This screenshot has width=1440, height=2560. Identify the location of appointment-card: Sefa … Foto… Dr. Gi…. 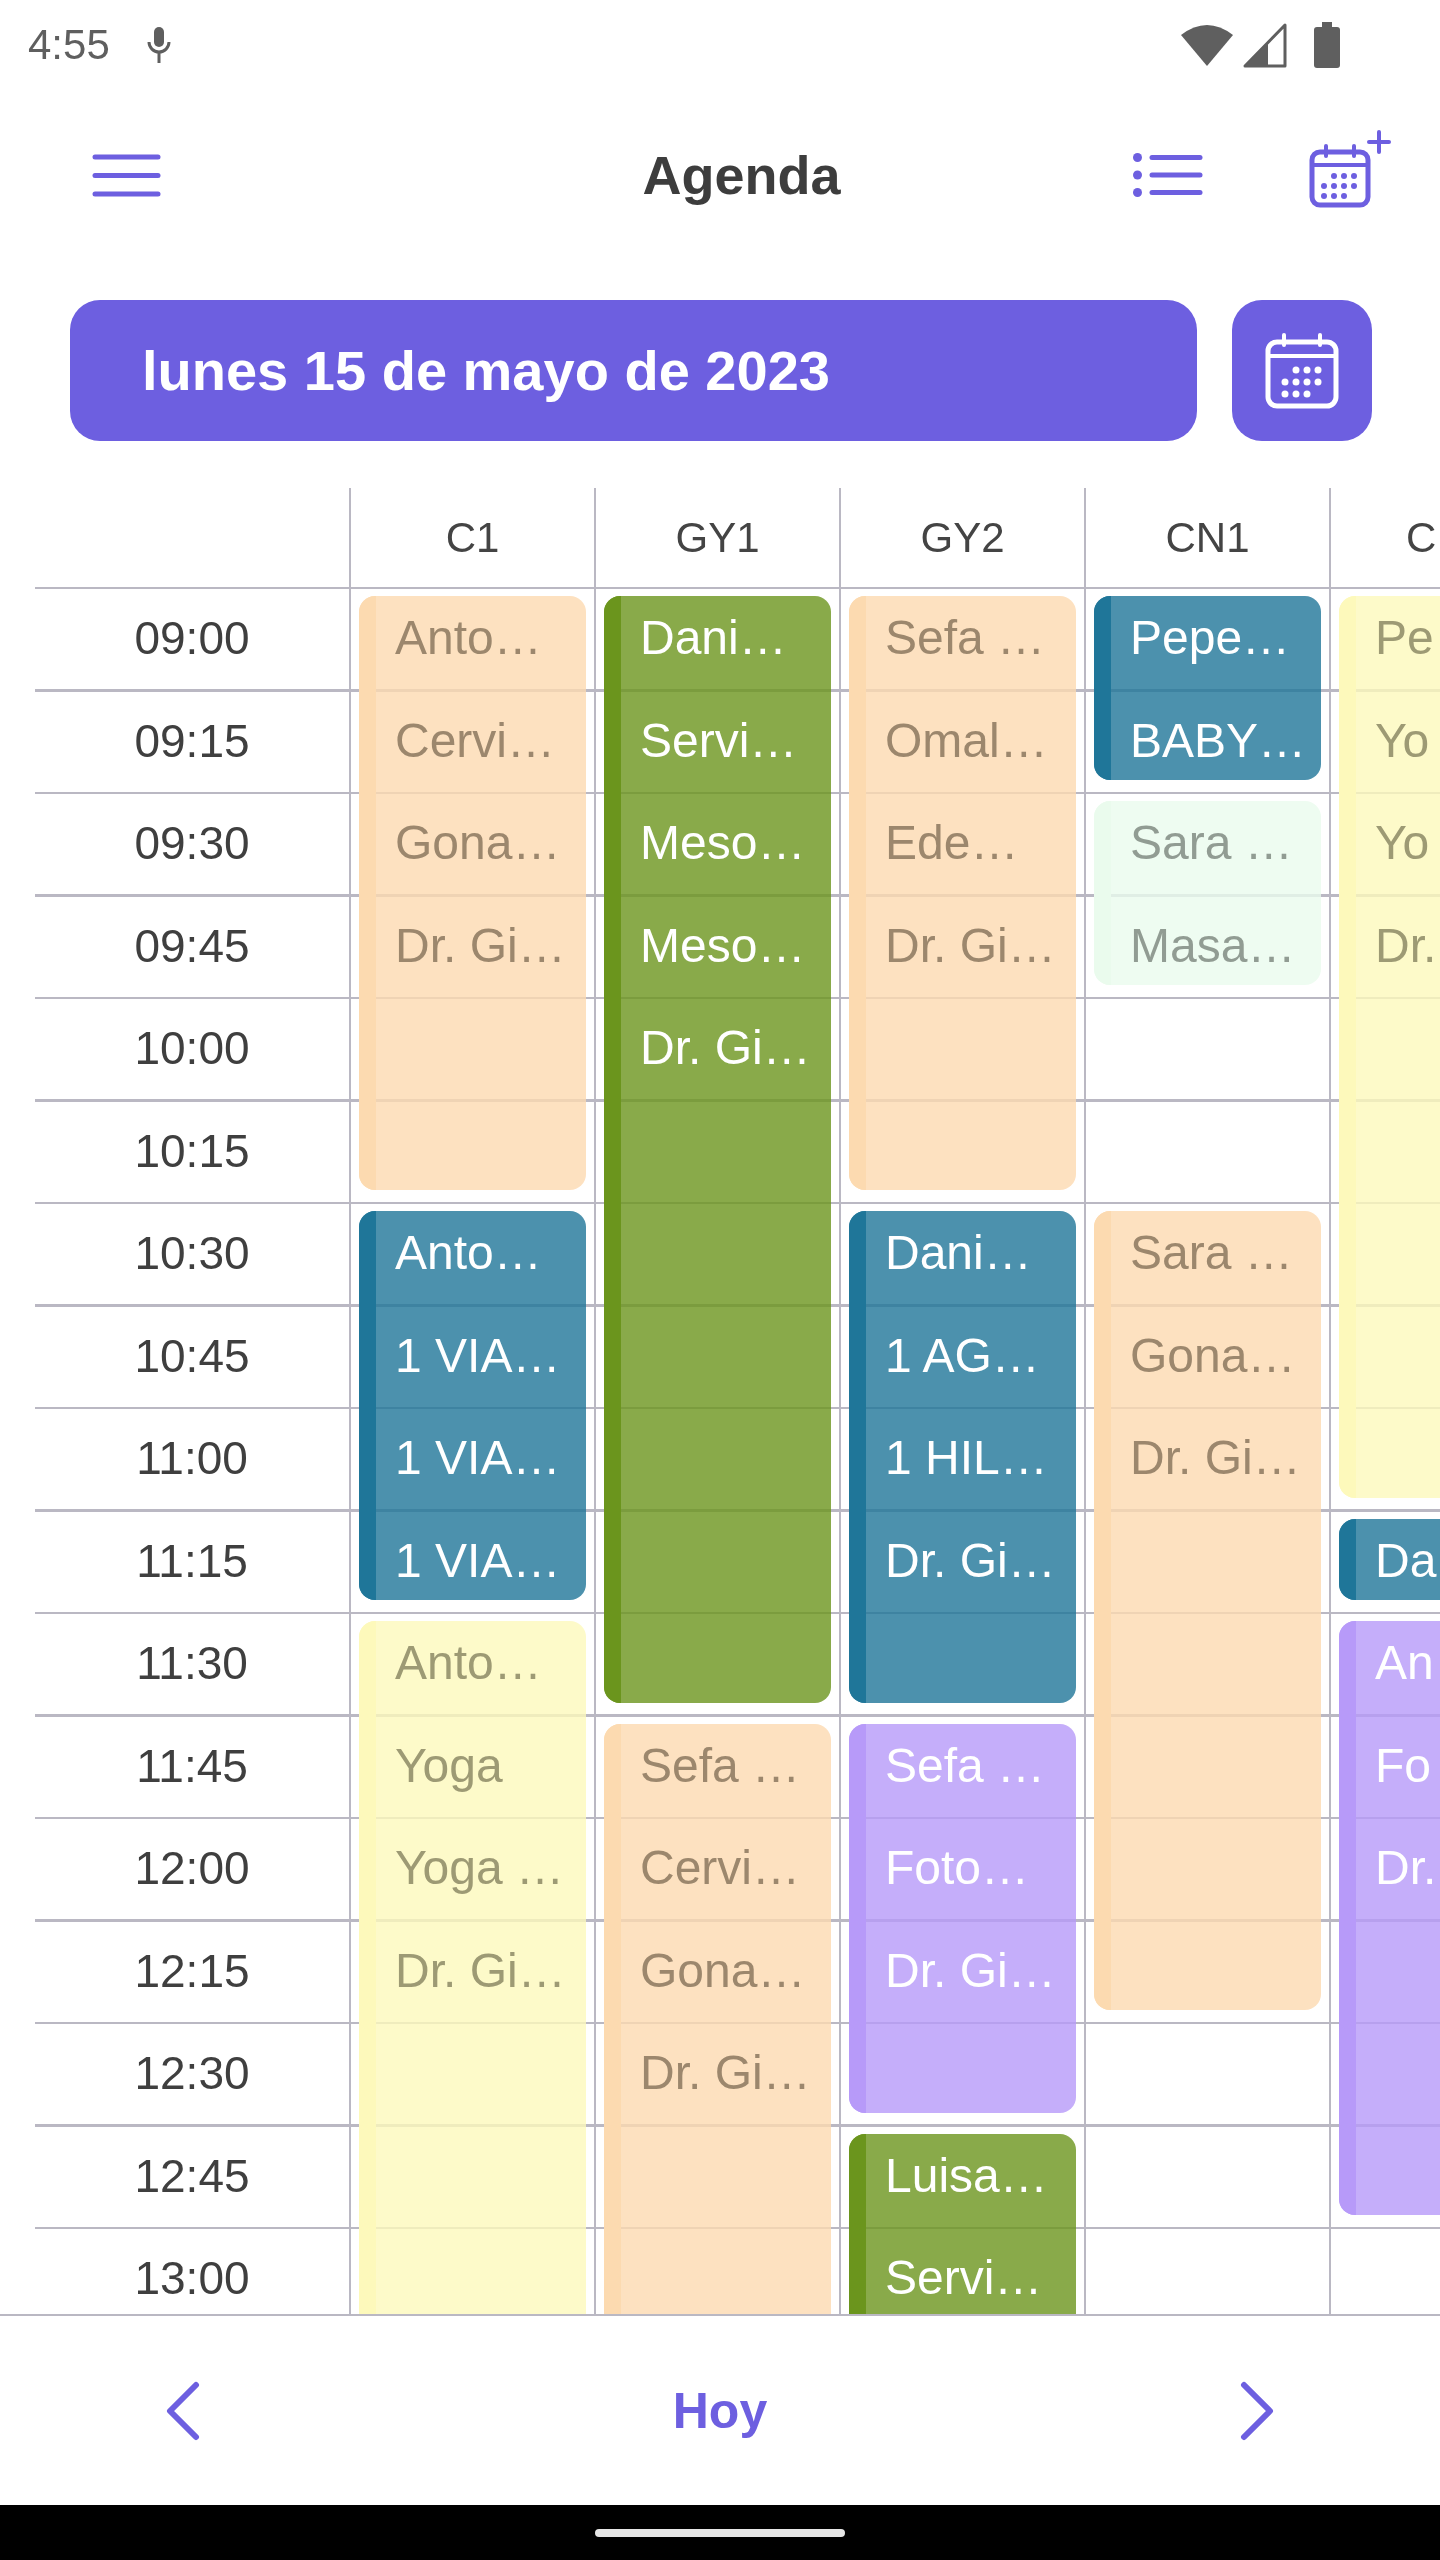
(962, 1918).